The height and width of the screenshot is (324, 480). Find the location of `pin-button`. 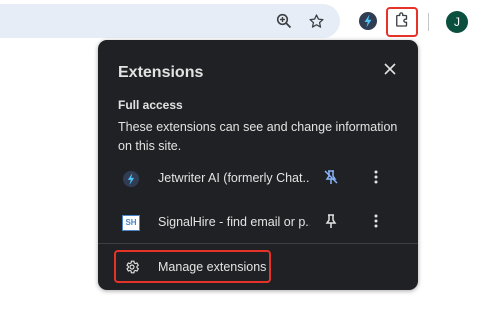

pin-button is located at coordinates (331, 223).